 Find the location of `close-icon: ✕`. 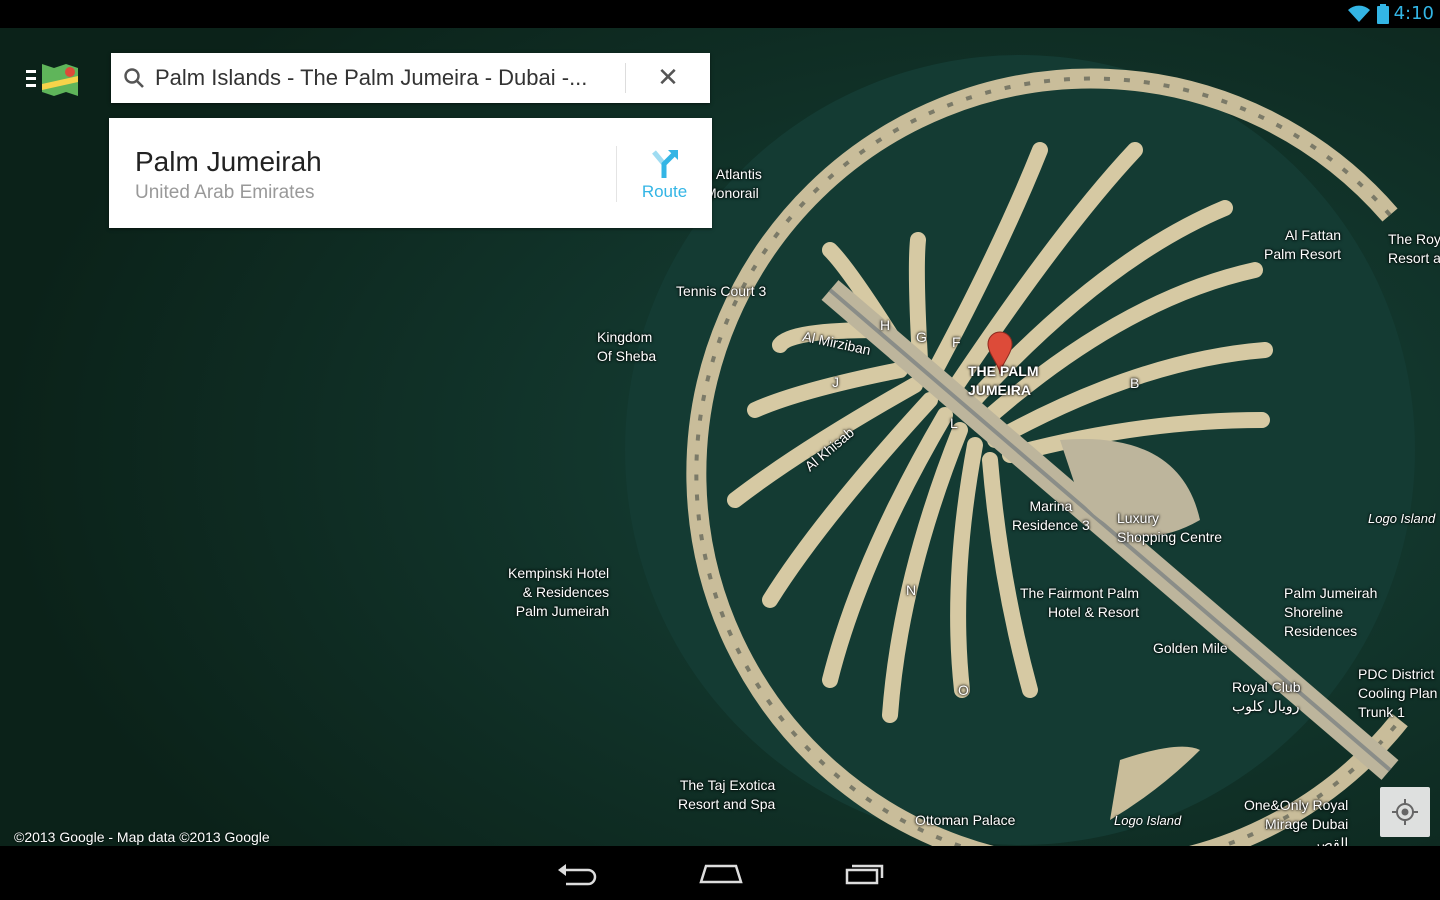

close-icon: ✕ is located at coordinates (668, 78).